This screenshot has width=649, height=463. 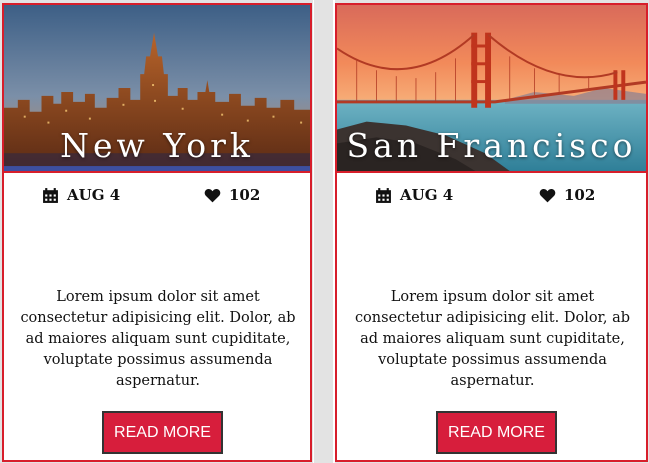 What do you see at coordinates (323, 231) in the screenshot?
I see `gutter` at bounding box center [323, 231].